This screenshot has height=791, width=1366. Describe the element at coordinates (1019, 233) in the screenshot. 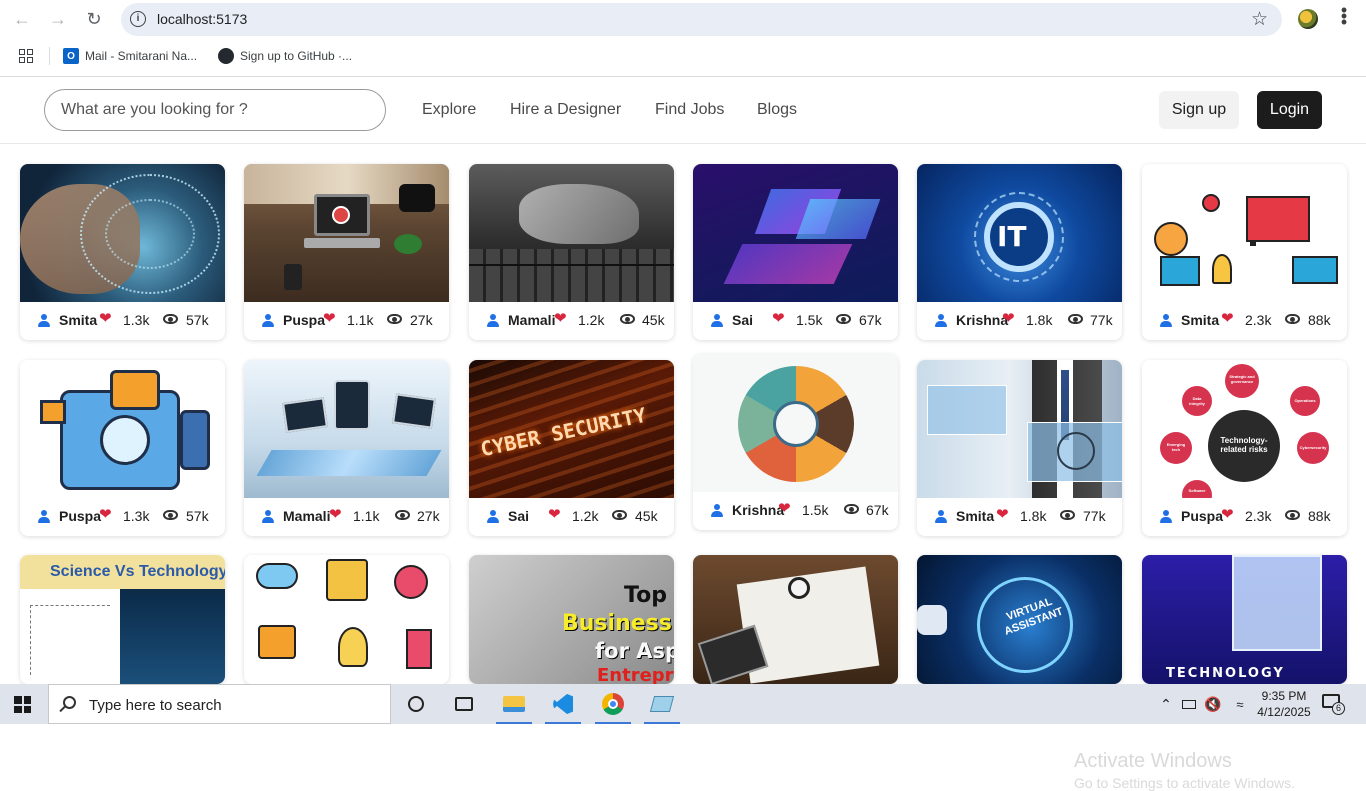

I see `shot-thumbnail: IT` at that location.